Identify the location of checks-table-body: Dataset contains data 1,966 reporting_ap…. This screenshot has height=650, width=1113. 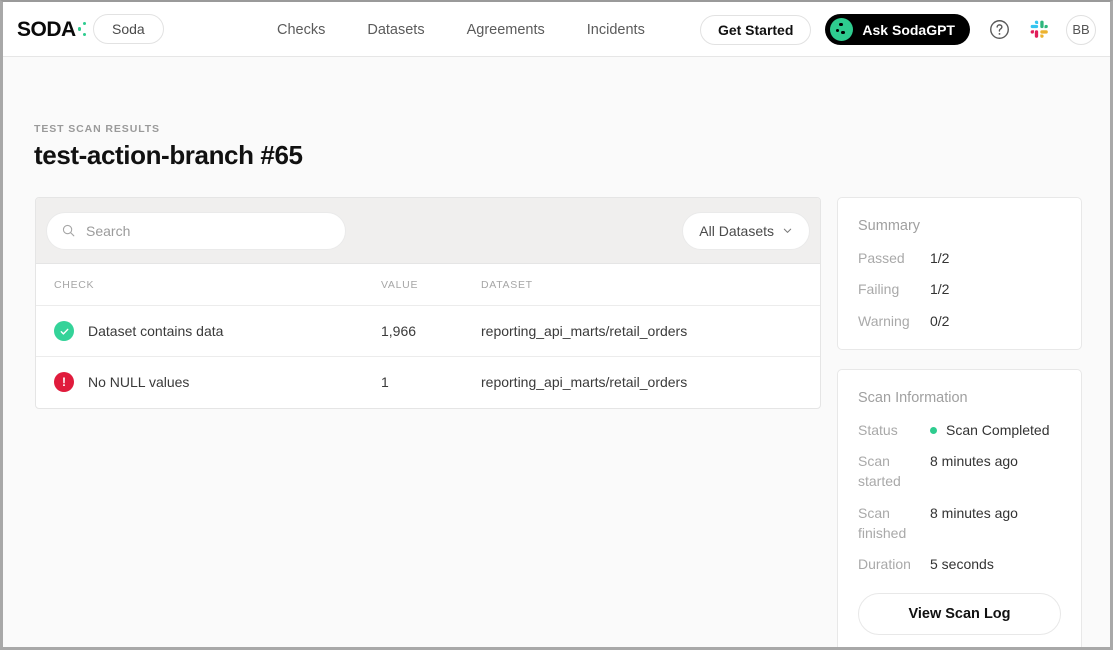
(428, 356).